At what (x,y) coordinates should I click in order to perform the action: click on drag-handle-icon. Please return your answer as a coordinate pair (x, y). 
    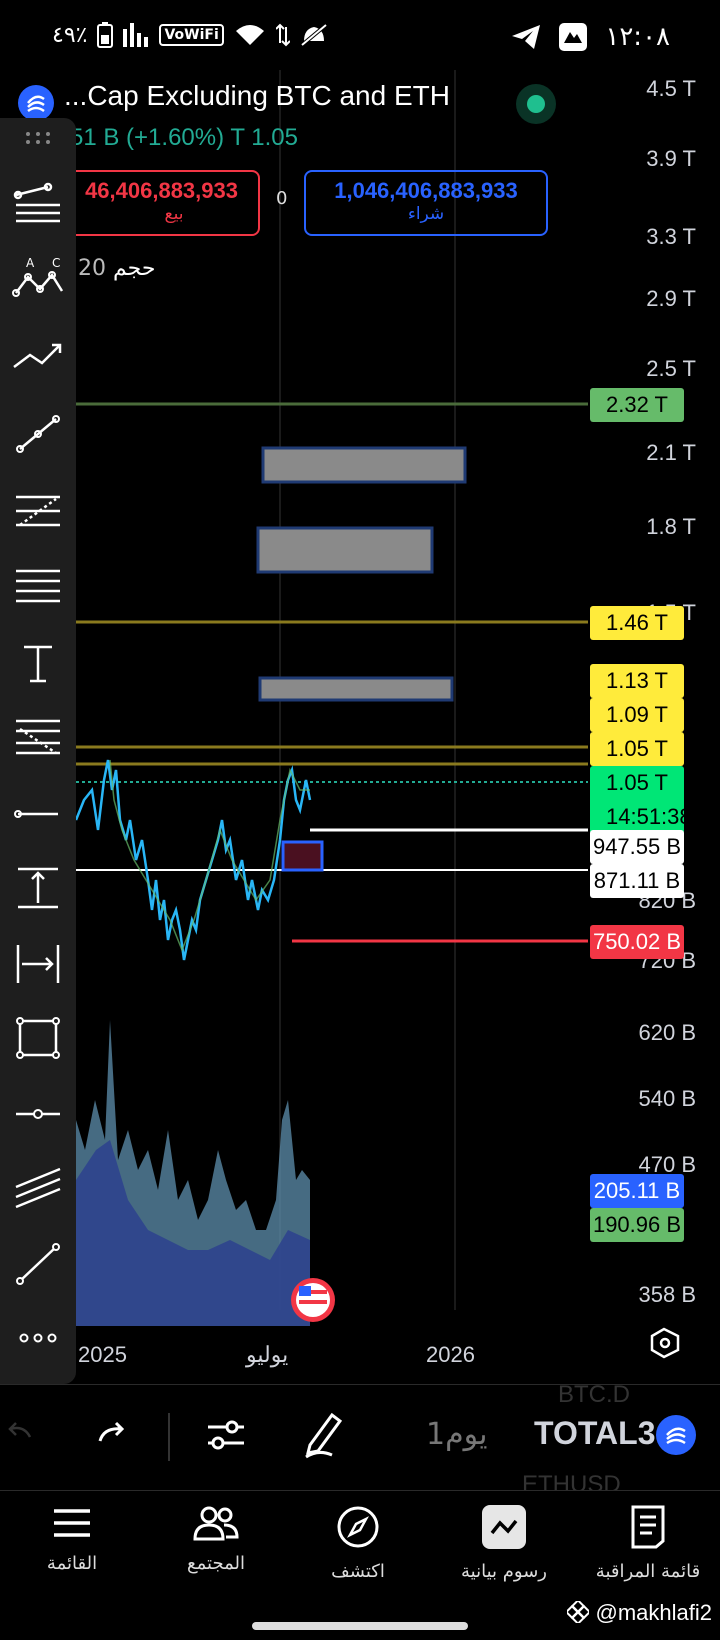
    Looking at the image, I should click on (38, 138).